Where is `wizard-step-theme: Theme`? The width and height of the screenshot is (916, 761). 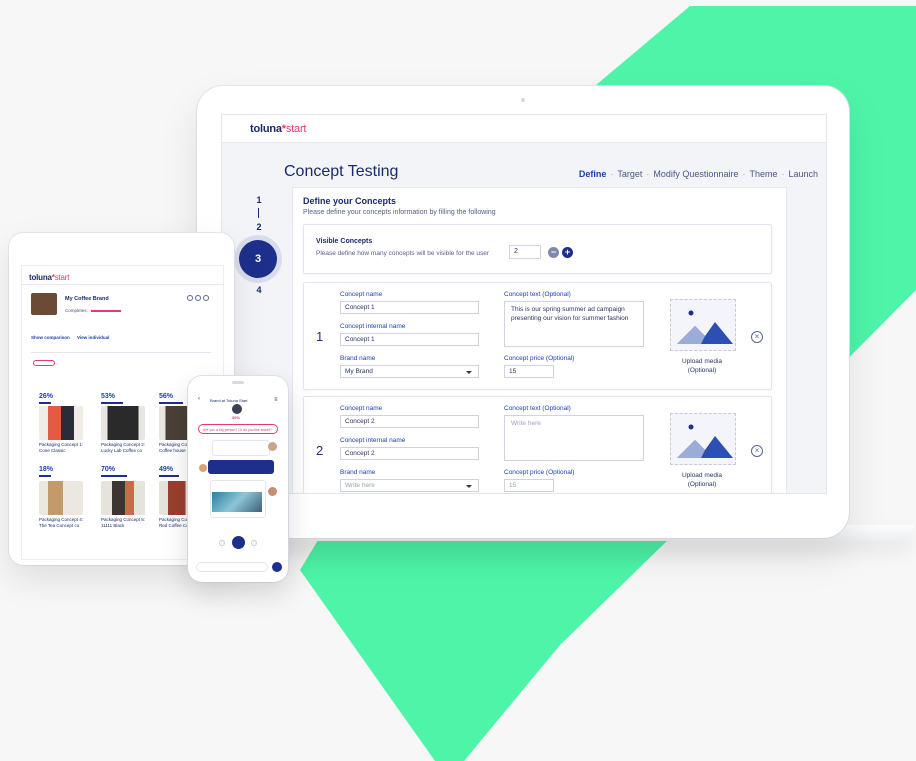 wizard-step-theme: Theme is located at coordinates (763, 174).